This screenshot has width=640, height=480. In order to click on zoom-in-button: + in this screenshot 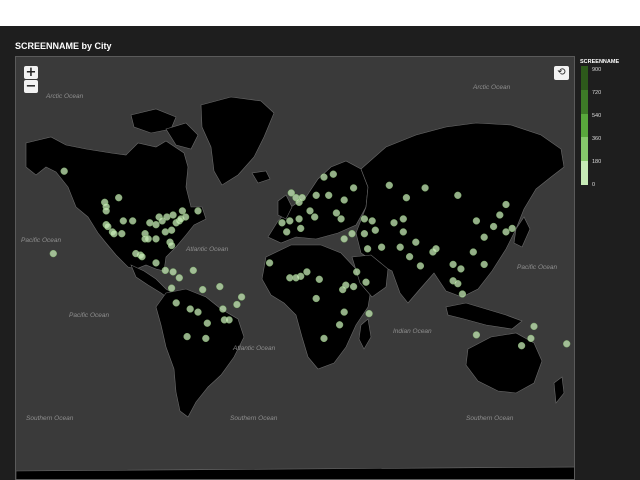, I will do `click(31, 72)`.